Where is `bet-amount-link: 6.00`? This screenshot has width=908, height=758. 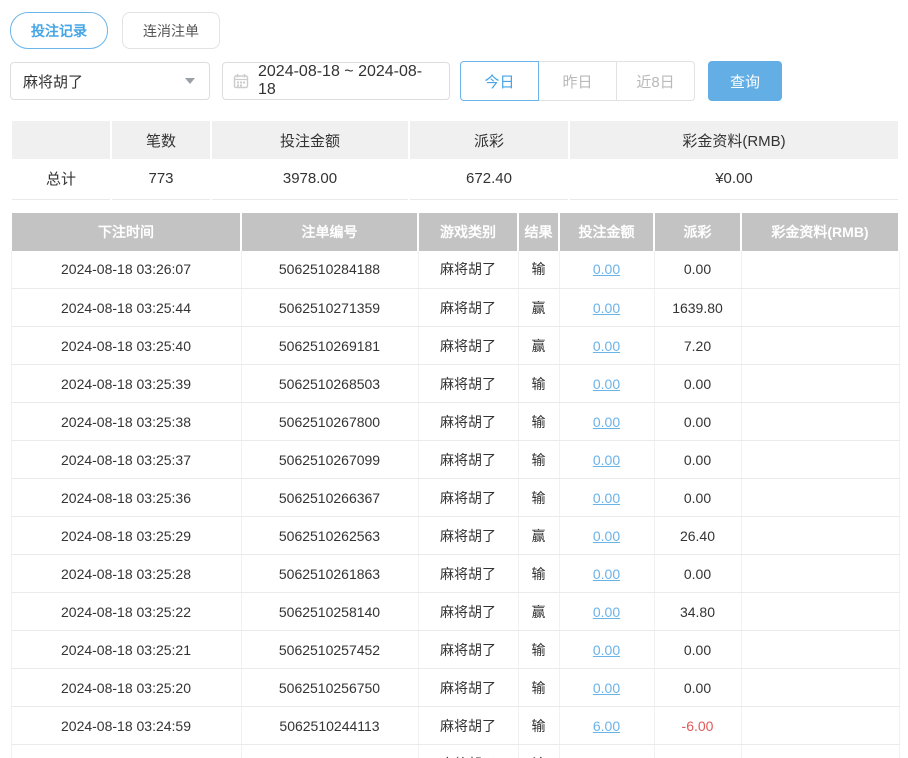
bet-amount-link: 6.00 is located at coordinates (606, 726).